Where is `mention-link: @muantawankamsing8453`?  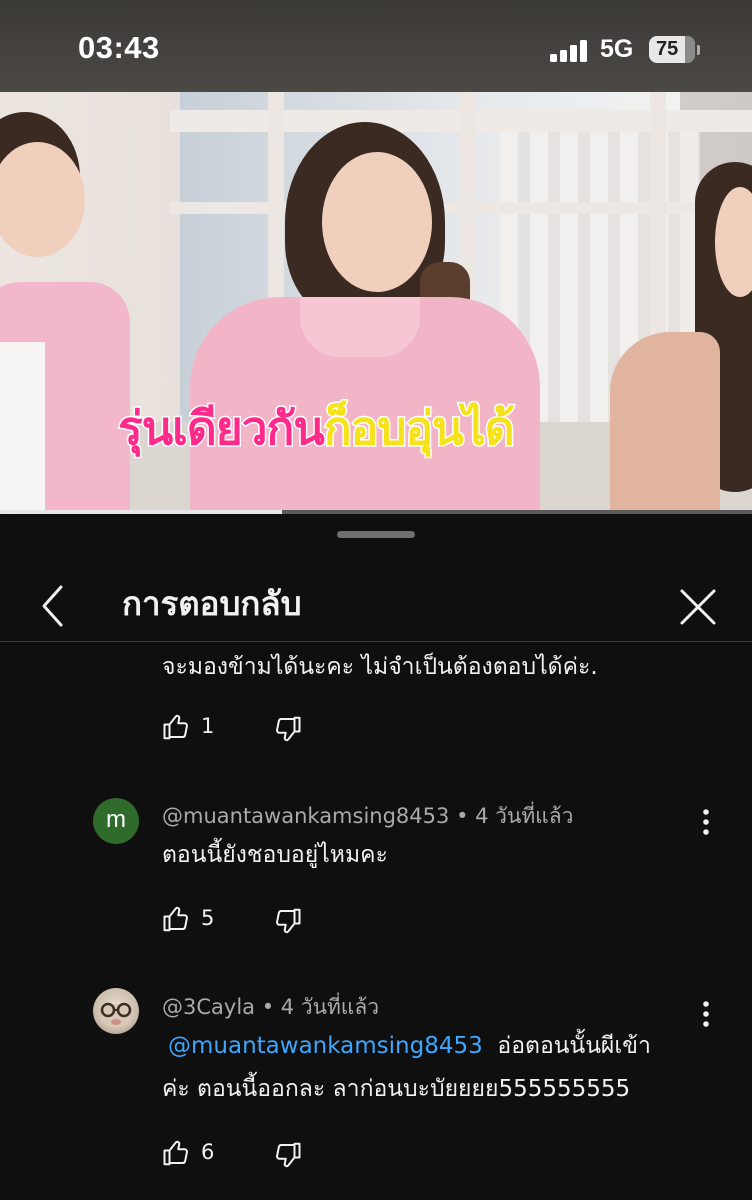
mention-link: @muantawankamsing8453 is located at coordinates (325, 1046).